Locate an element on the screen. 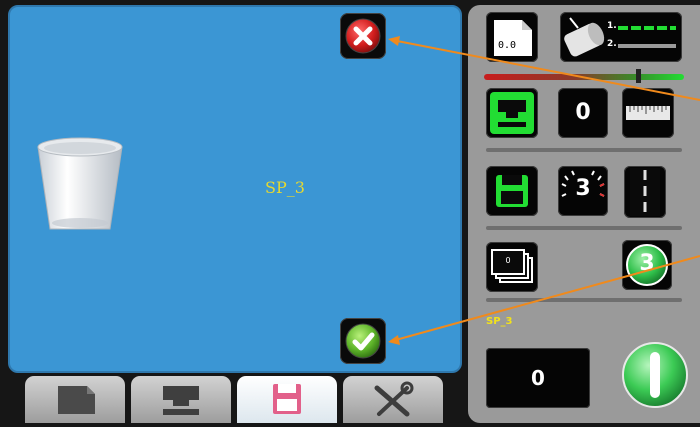  count-badge-value: 3 is located at coordinates (647, 263).